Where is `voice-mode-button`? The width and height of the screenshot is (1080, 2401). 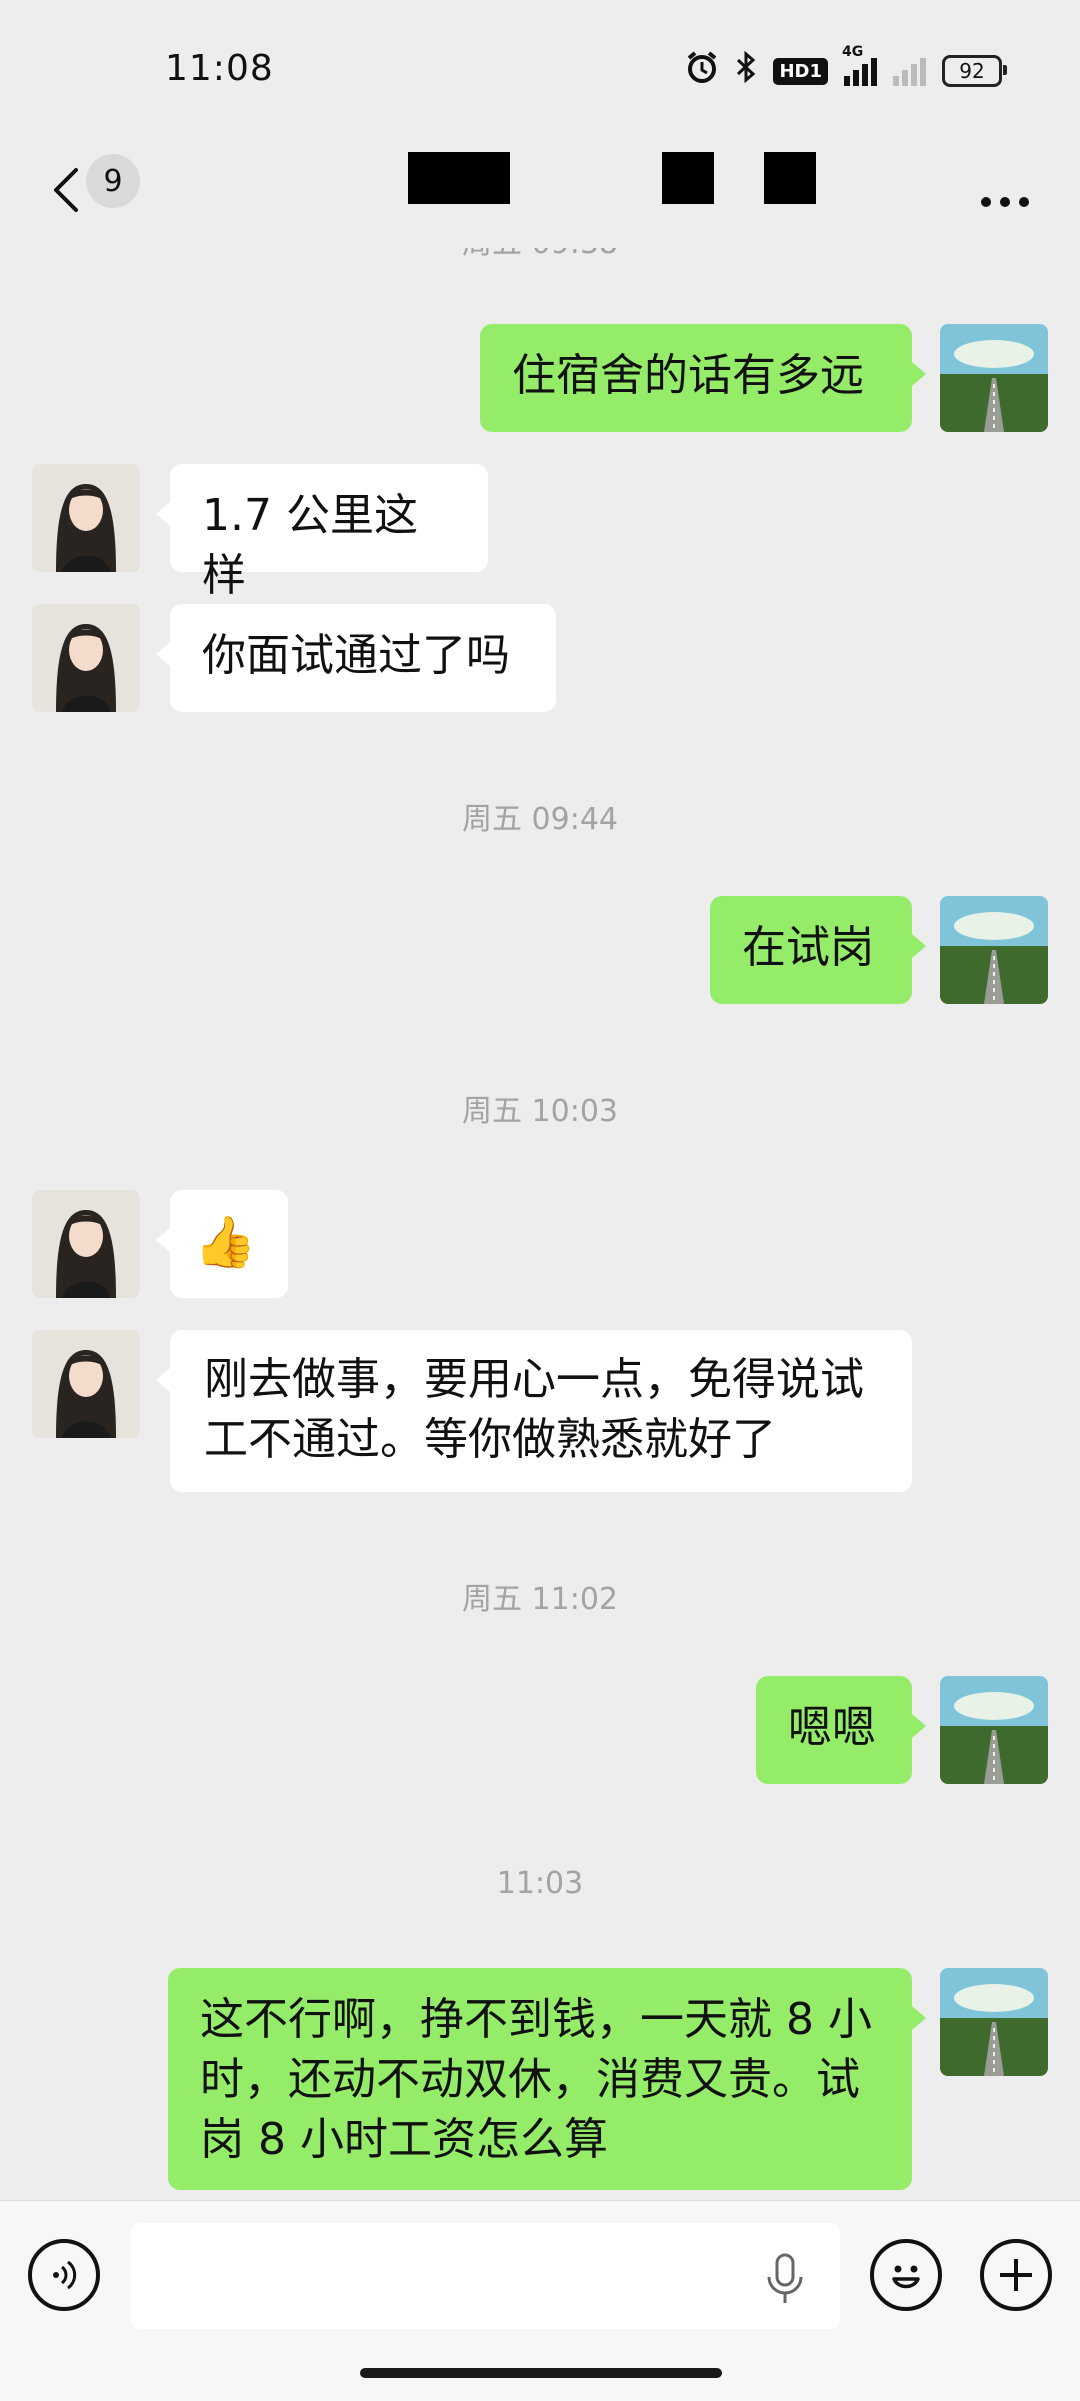 voice-mode-button is located at coordinates (64, 2275).